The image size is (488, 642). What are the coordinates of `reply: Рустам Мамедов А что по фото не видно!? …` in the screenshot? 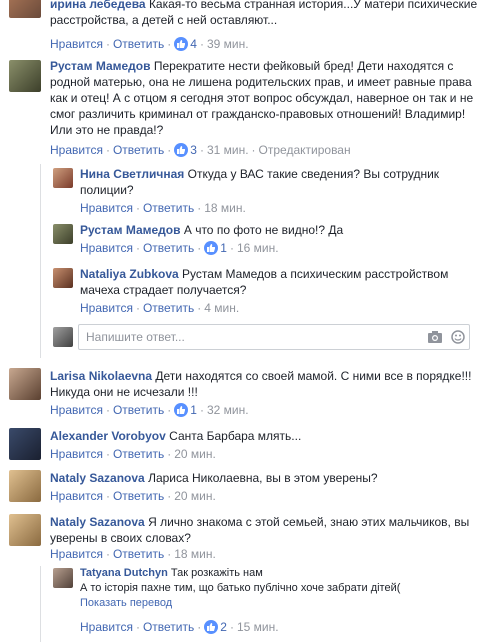 It's located at (244, 240).